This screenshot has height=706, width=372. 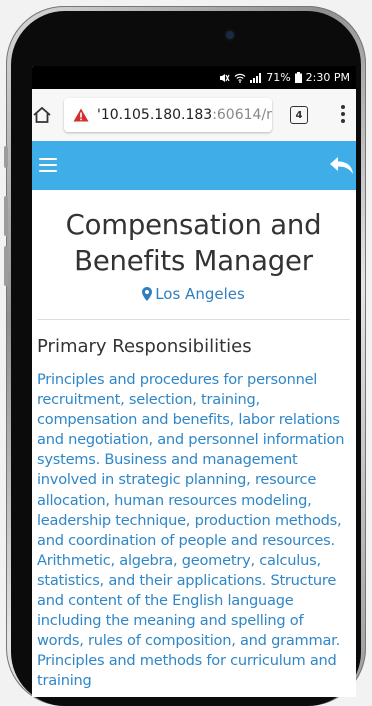 I want to click on url-host: '10.105.180.183, so click(x=155, y=115).